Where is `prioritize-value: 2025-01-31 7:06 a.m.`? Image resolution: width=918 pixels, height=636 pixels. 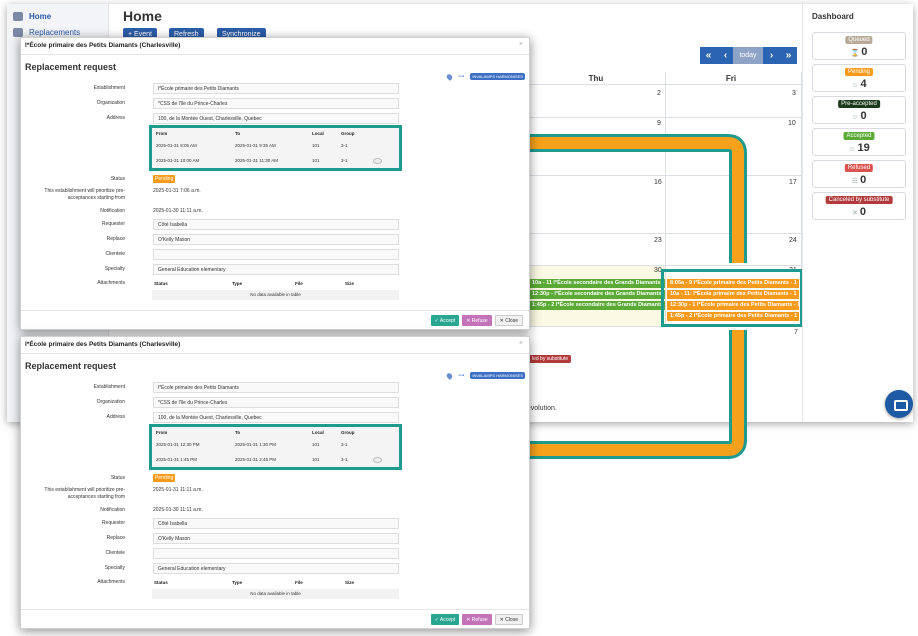
prioritize-value: 2025-01-31 7:06 a.m. is located at coordinates (177, 191).